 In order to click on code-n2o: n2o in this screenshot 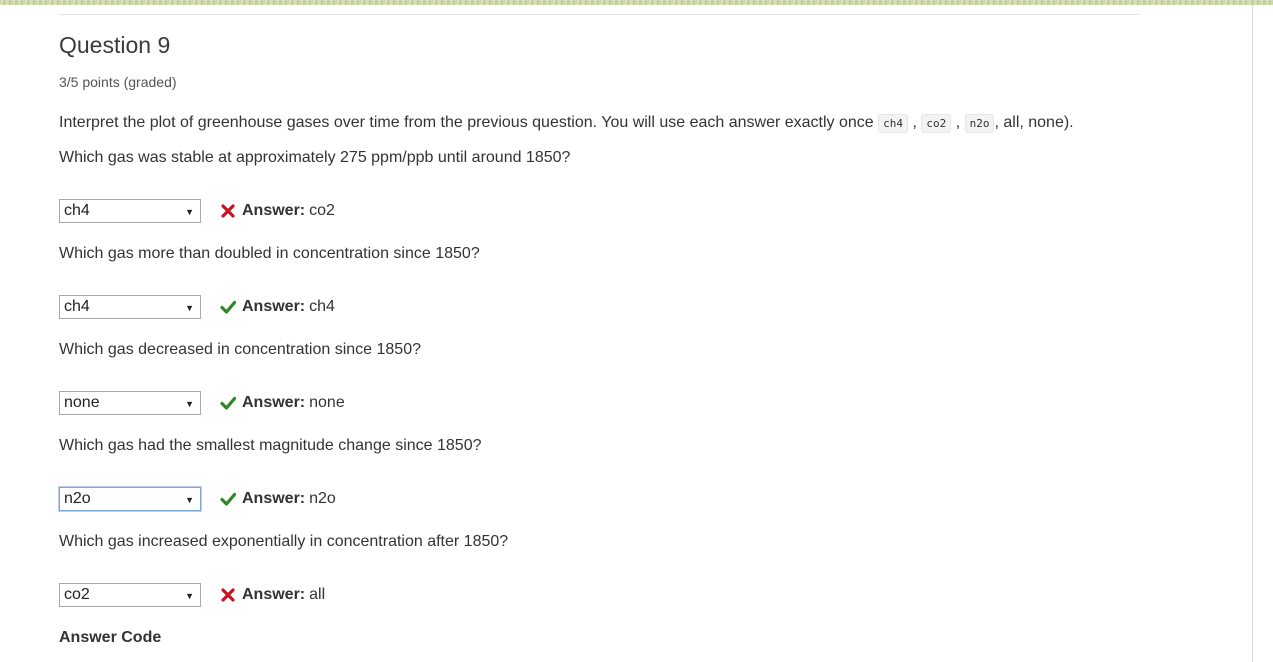, I will do `click(979, 123)`.